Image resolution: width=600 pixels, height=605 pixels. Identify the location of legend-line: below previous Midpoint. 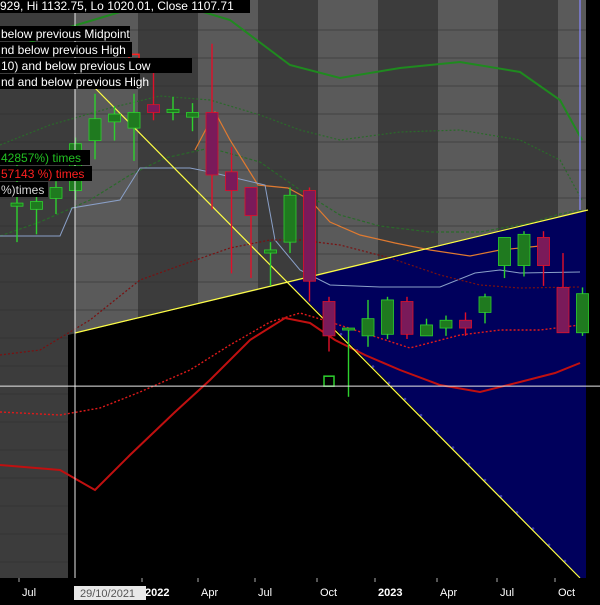
(65, 34).